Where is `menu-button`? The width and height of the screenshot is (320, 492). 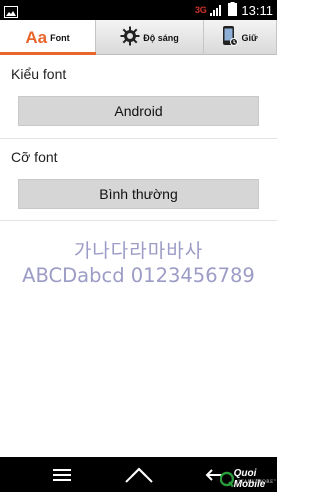
menu-button is located at coordinates (62, 474).